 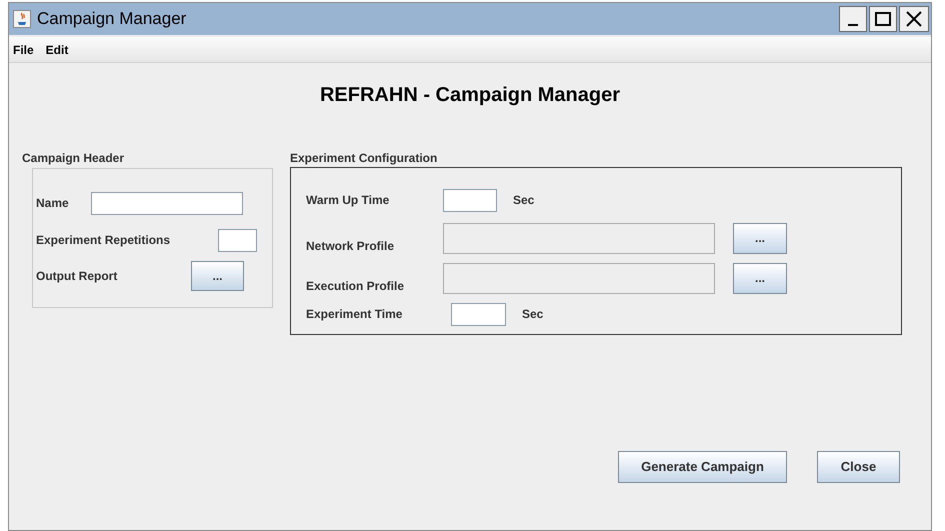 What do you see at coordinates (22, 19) in the screenshot?
I see `app-icon` at bounding box center [22, 19].